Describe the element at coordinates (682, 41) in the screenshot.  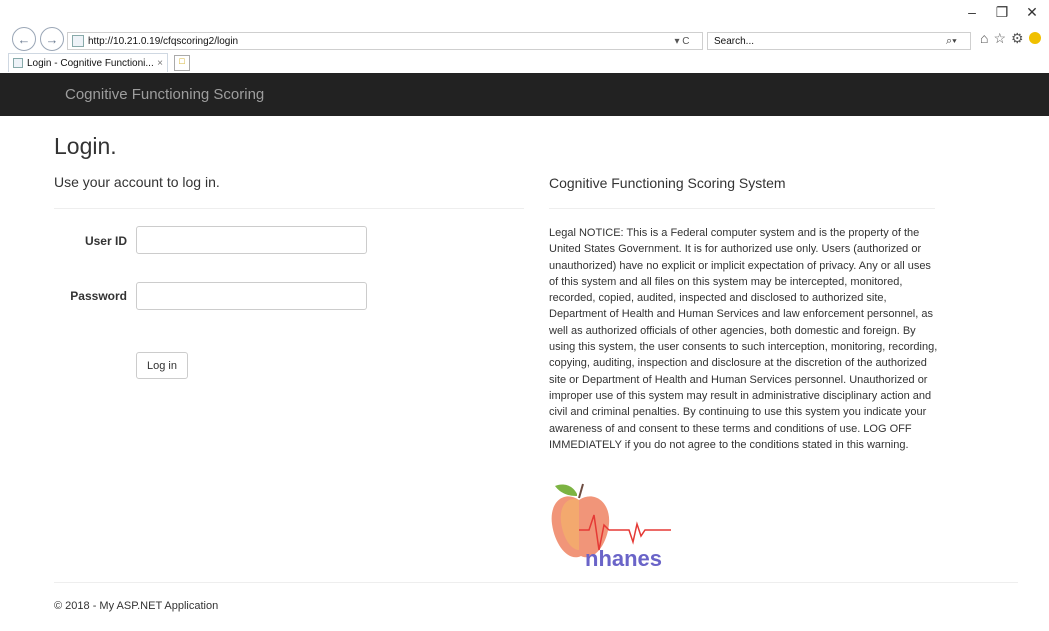
I see `refresh-icon: ▾ C` at that location.